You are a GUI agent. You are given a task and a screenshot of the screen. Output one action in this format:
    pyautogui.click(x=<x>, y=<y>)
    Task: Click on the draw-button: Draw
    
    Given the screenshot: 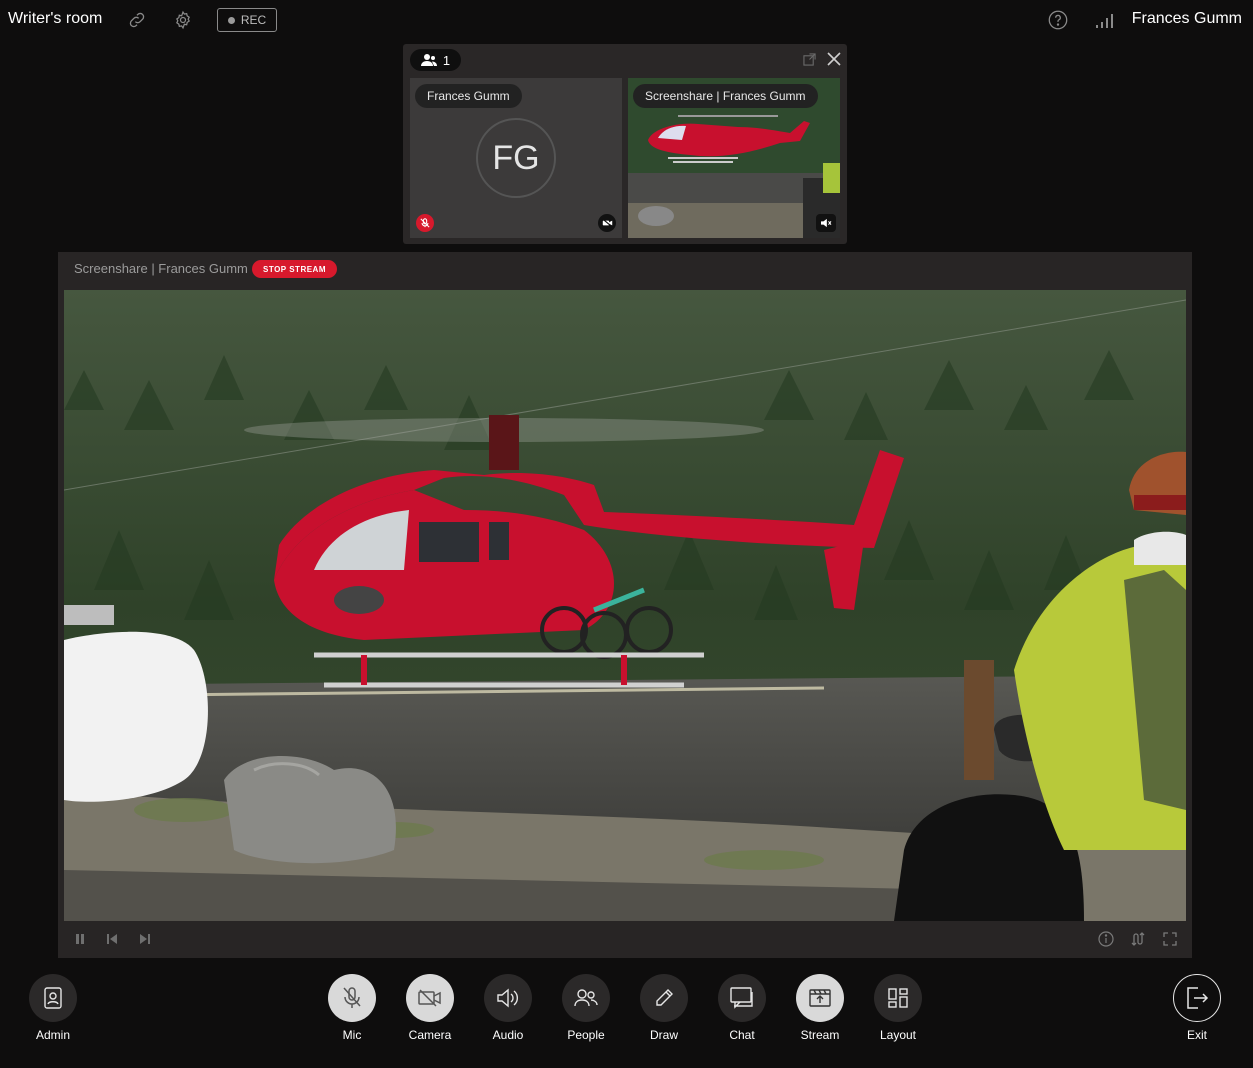 What is the action you would take?
    pyautogui.click(x=664, y=1008)
    